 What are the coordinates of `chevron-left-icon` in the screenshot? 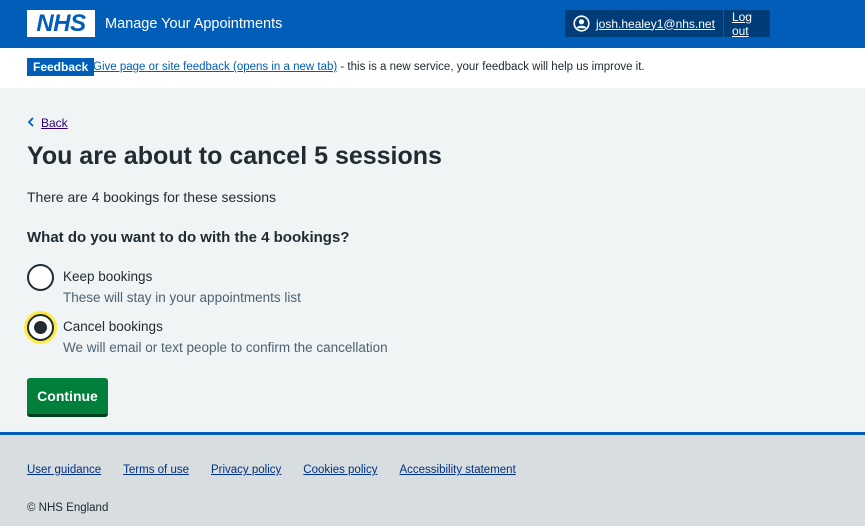 It's located at (31, 123).